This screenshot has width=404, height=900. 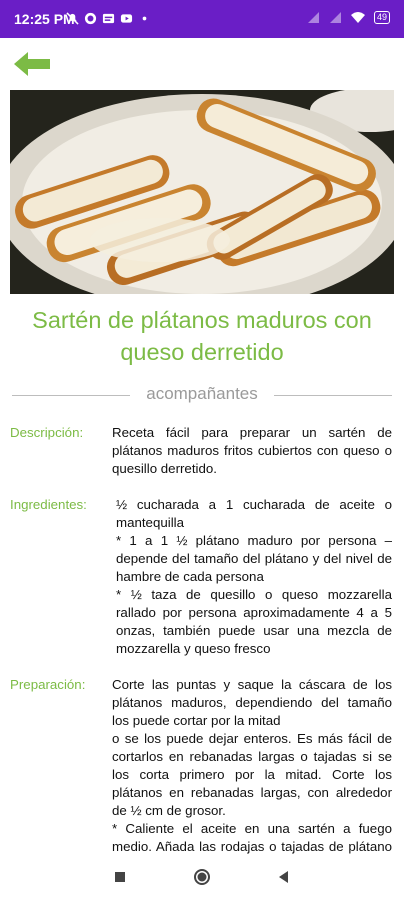 What do you see at coordinates (333, 395) in the screenshot?
I see `divider-line-right` at bounding box center [333, 395].